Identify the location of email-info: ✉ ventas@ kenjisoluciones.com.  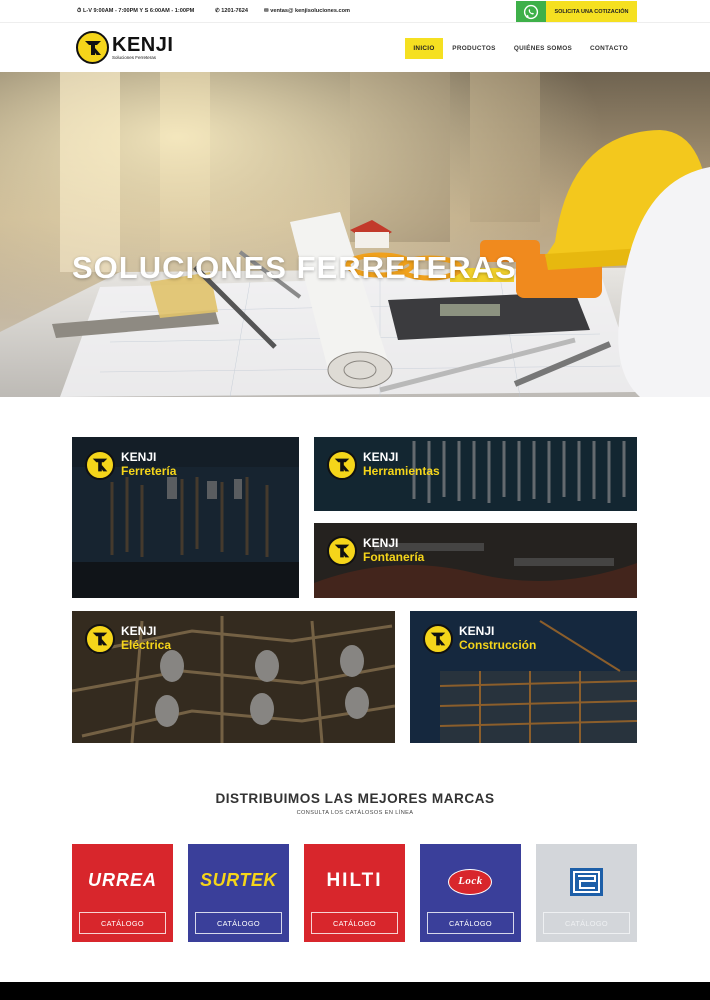
(307, 11).